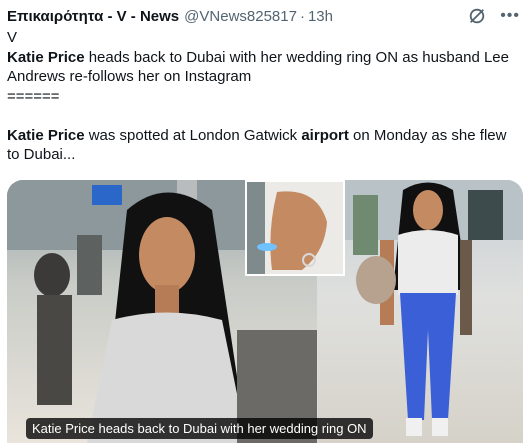 The height and width of the screenshot is (443, 528). Describe the element at coordinates (12, 37) in the screenshot. I see `text-line-v: V` at that location.